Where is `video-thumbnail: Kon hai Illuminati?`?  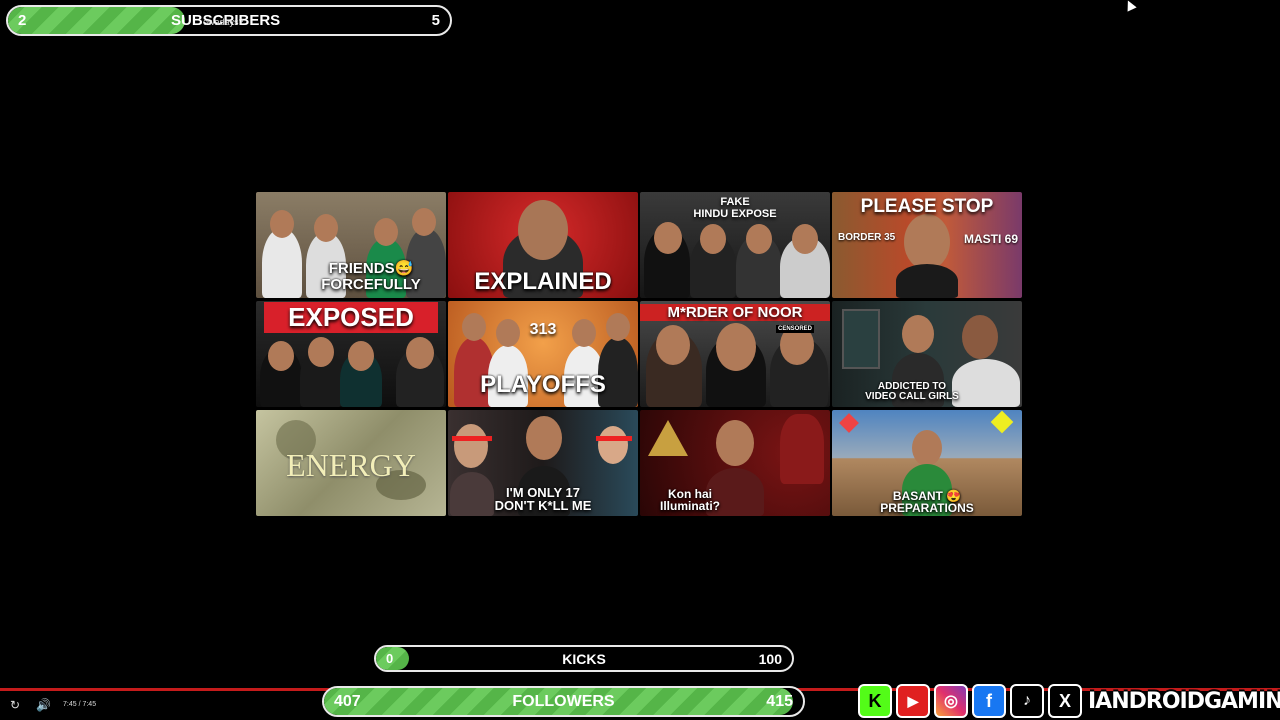 video-thumbnail: Kon hai Illuminati? is located at coordinates (735, 463).